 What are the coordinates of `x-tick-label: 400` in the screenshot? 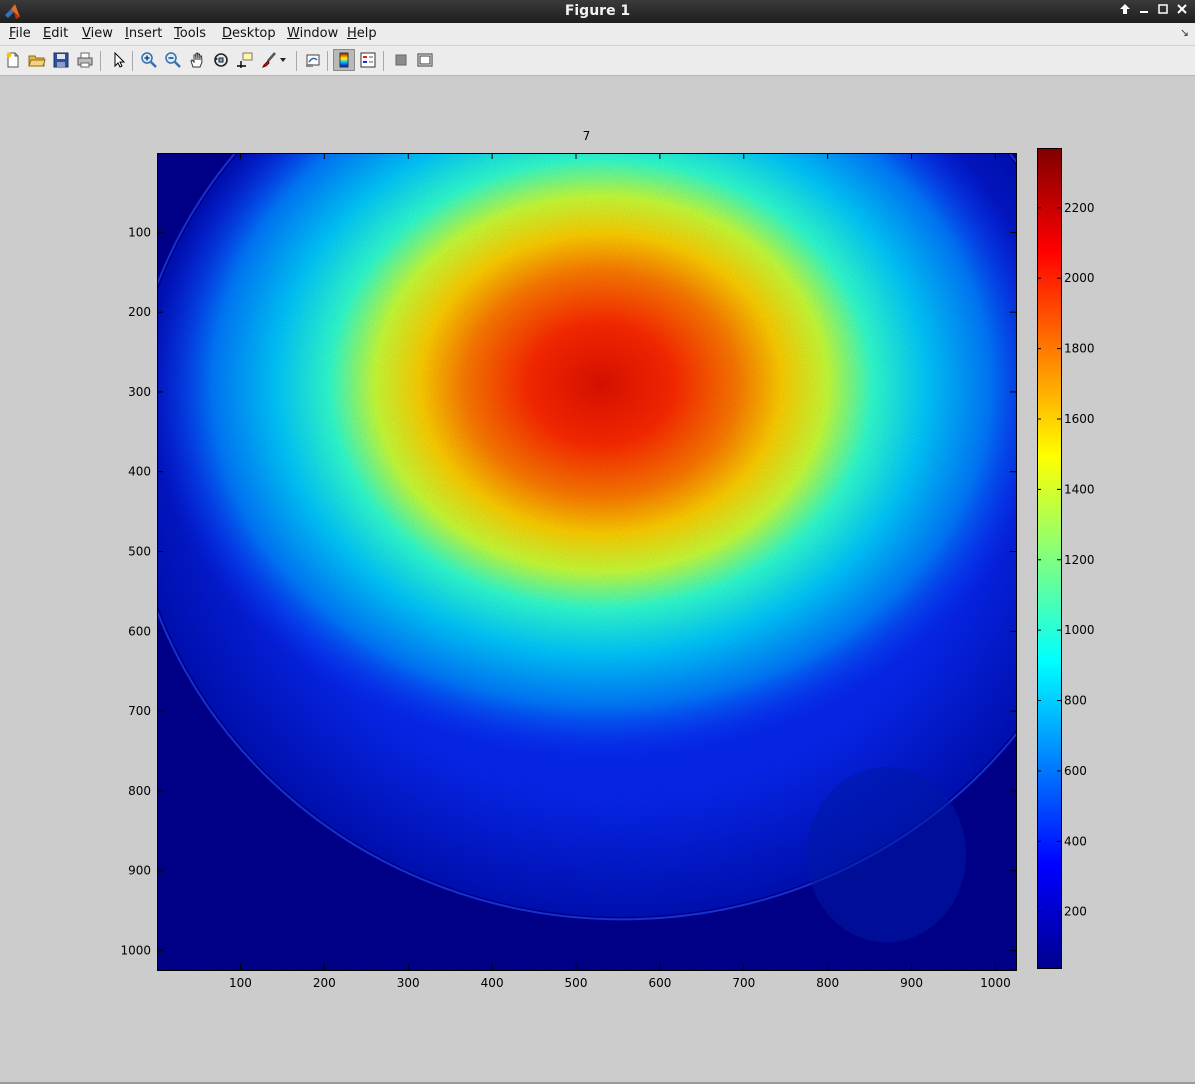 It's located at (492, 983).